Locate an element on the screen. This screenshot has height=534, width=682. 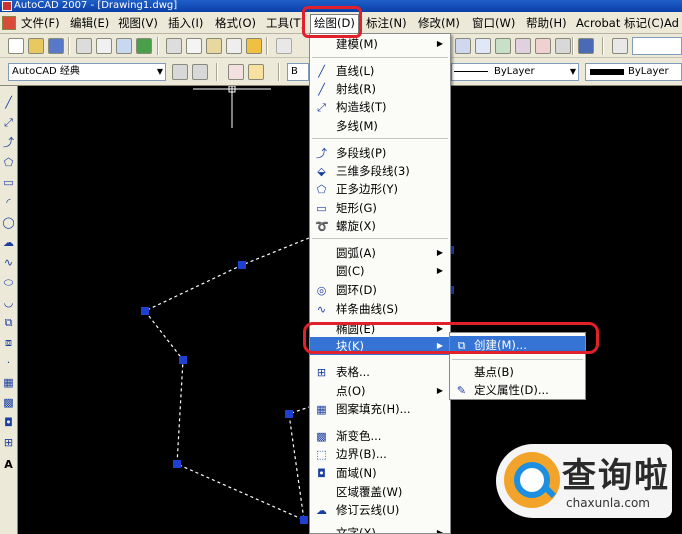
linetype-combo: ByLayer ▼ is located at coordinates (515, 72).